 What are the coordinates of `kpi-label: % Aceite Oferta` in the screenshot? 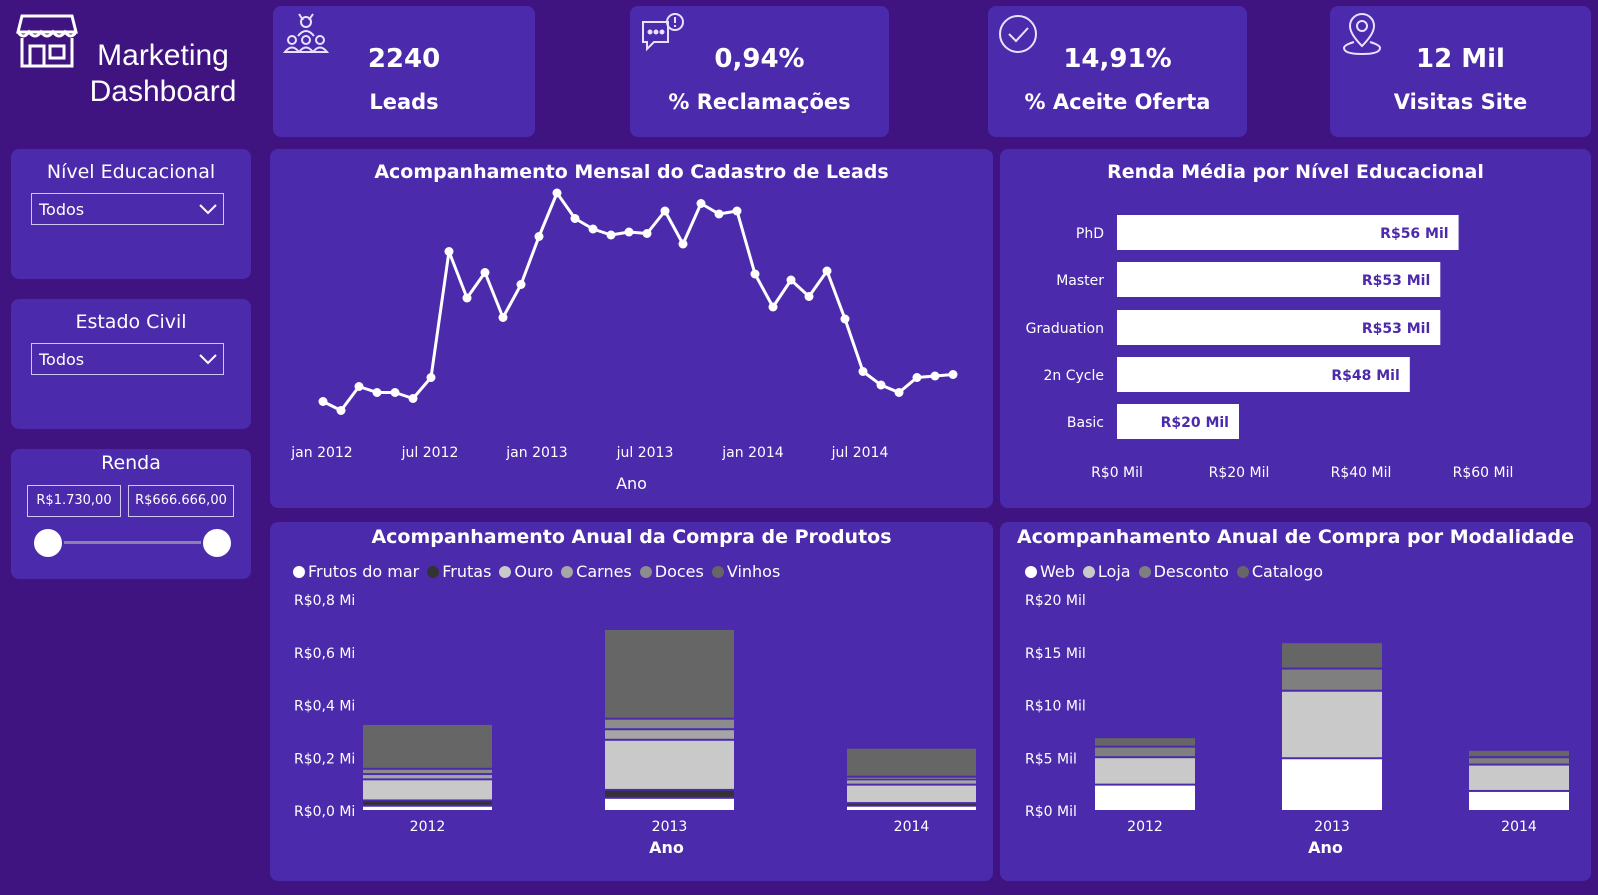 It's located at (1117, 102).